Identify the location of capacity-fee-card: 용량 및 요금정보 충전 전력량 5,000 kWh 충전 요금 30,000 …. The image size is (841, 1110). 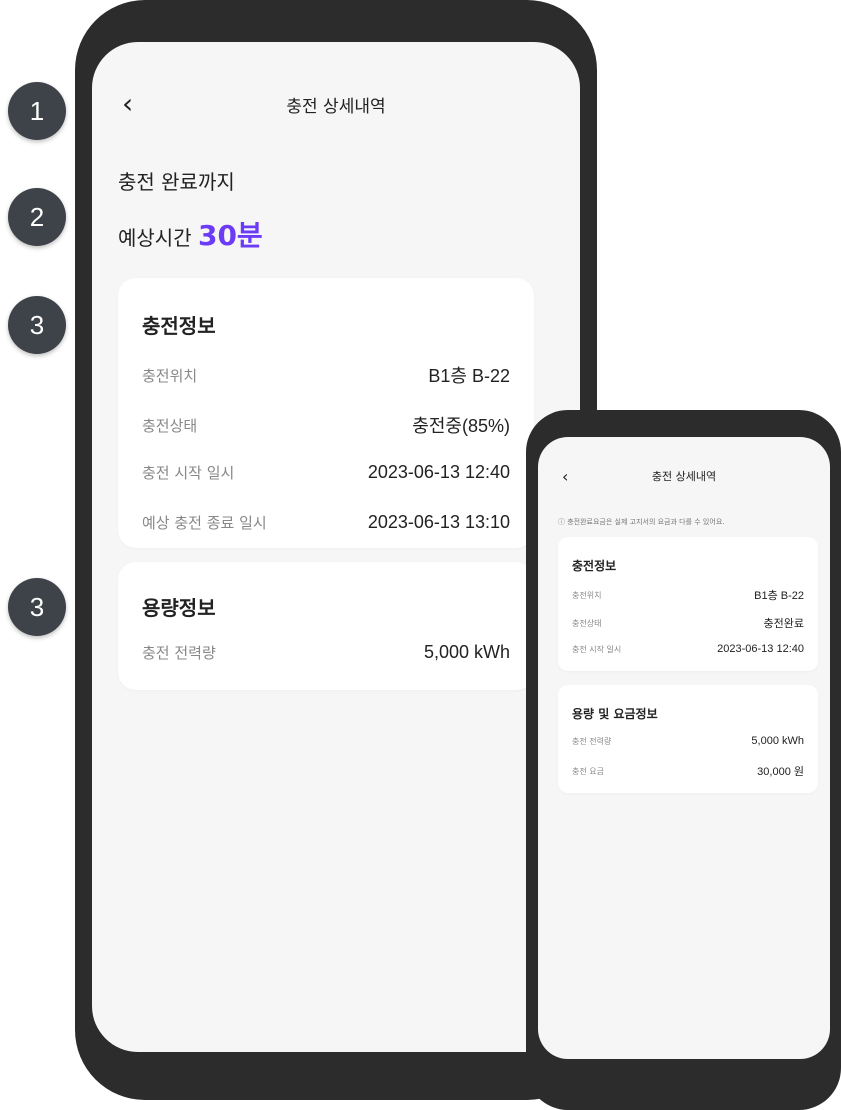
(688, 739).